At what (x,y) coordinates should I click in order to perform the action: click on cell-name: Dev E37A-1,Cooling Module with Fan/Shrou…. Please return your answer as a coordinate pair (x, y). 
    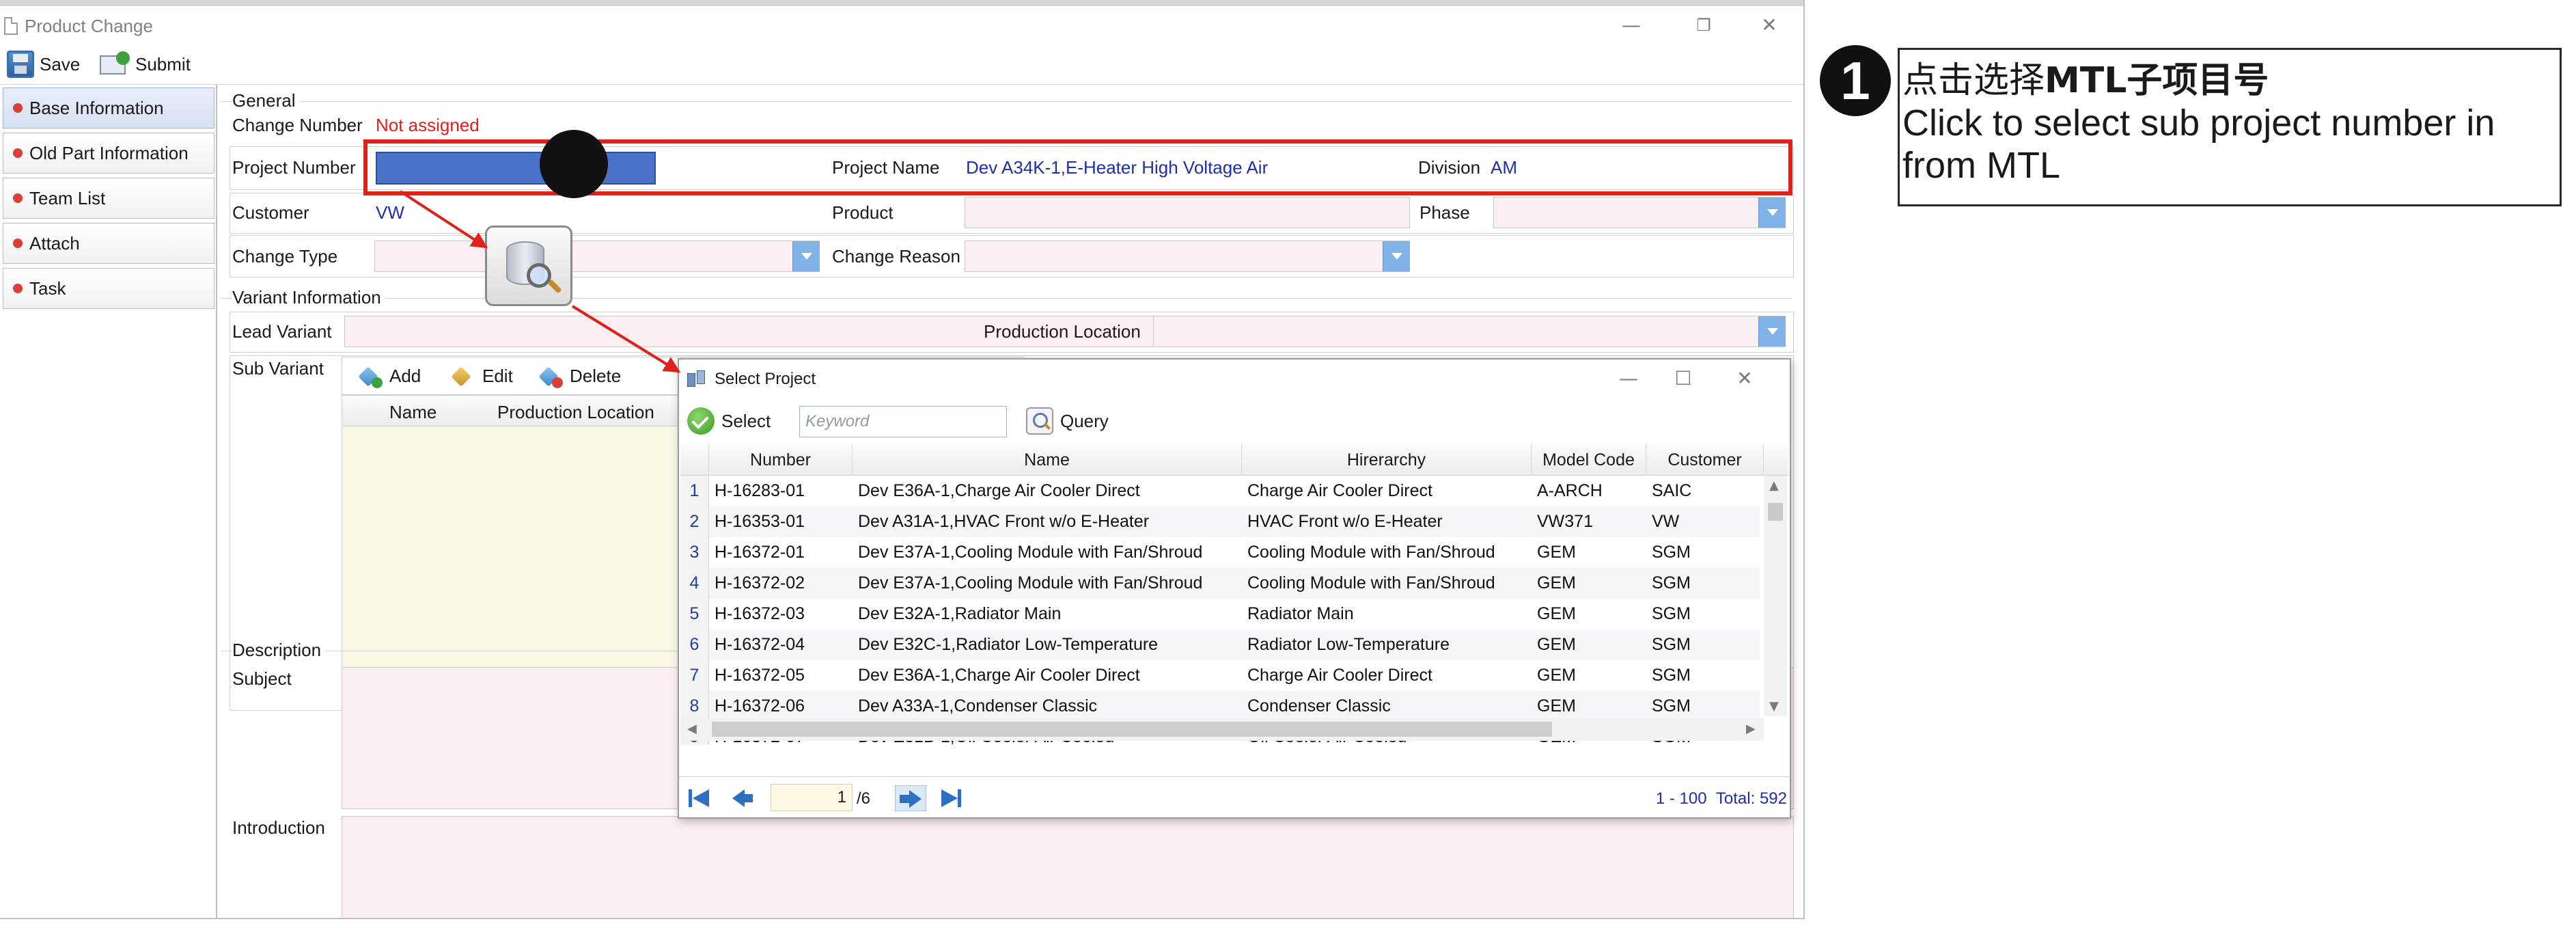
    Looking at the image, I should click on (1030, 552).